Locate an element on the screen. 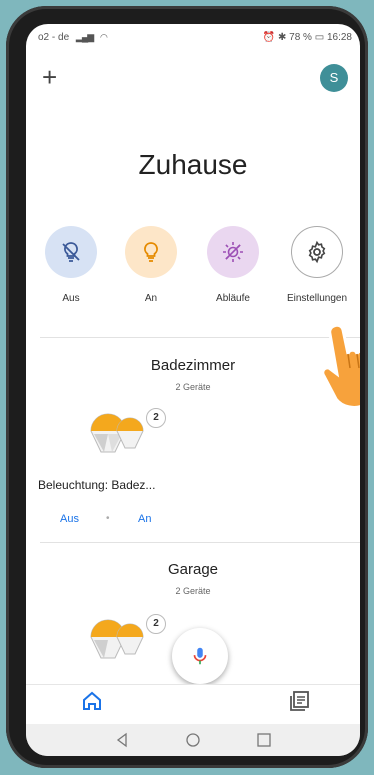  status-bar: o2 - de ▂▄▆ ◠ ⏰ ✱ 78 % ▭ 16:28 is located at coordinates (193, 37).